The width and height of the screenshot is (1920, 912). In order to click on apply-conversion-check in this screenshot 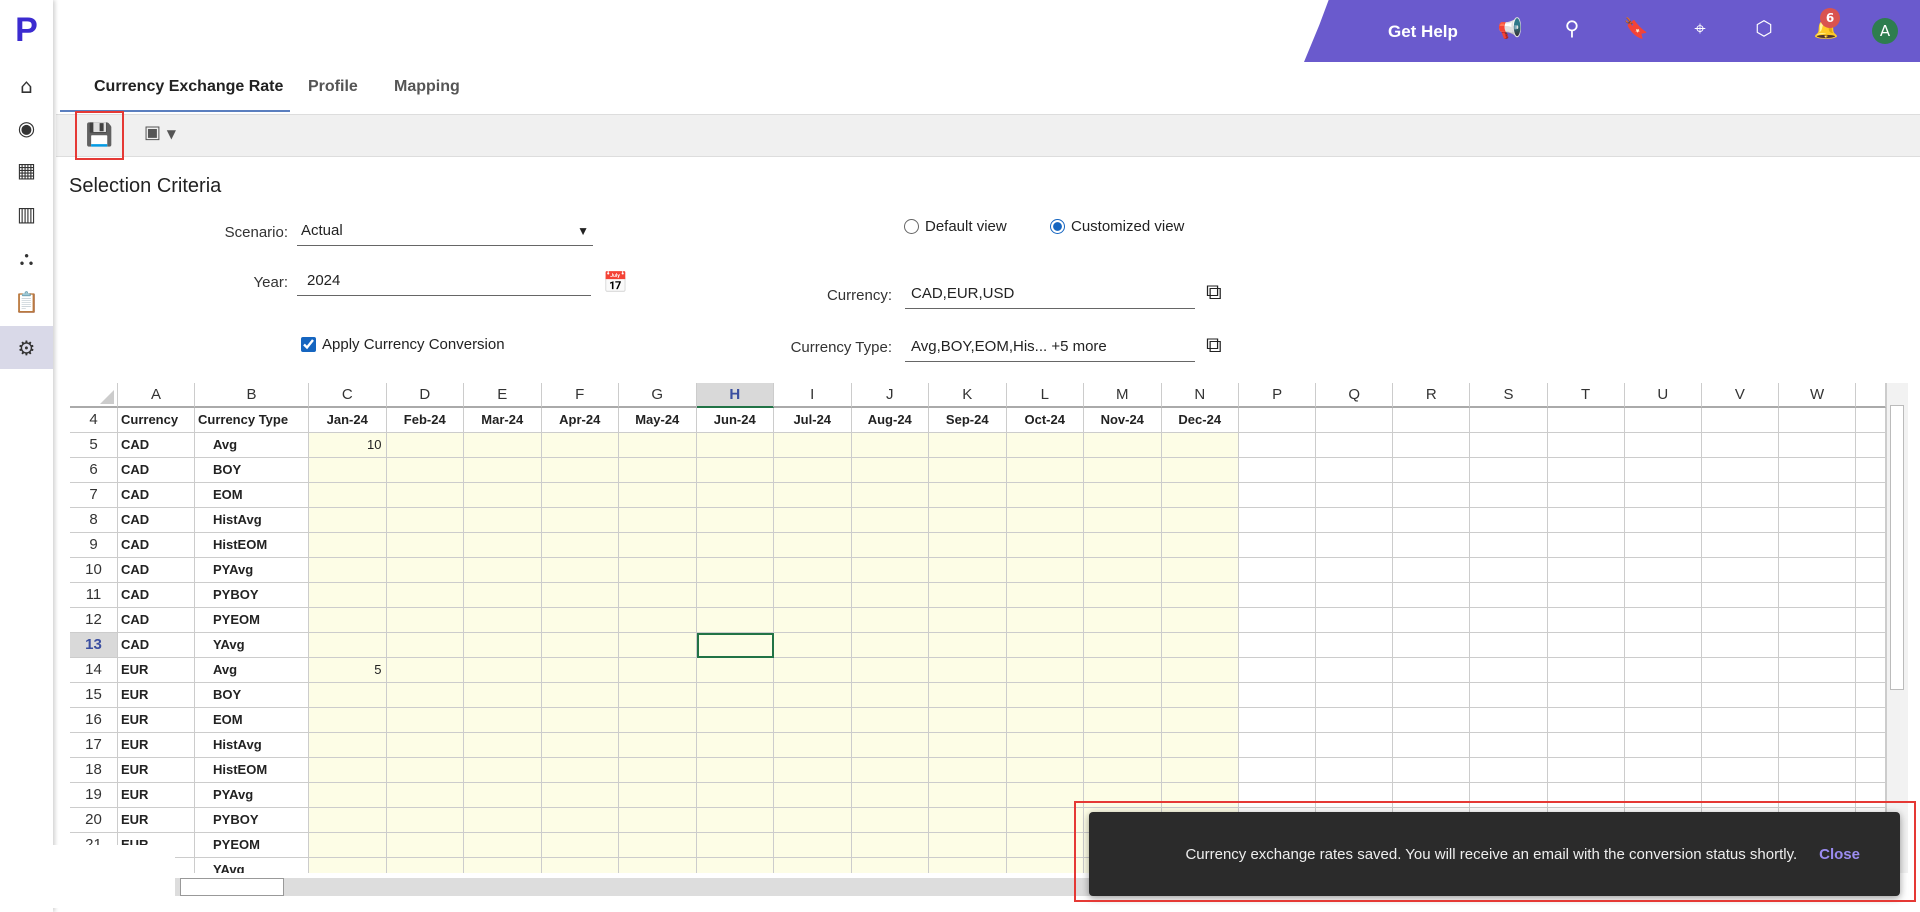, I will do `click(308, 344)`.